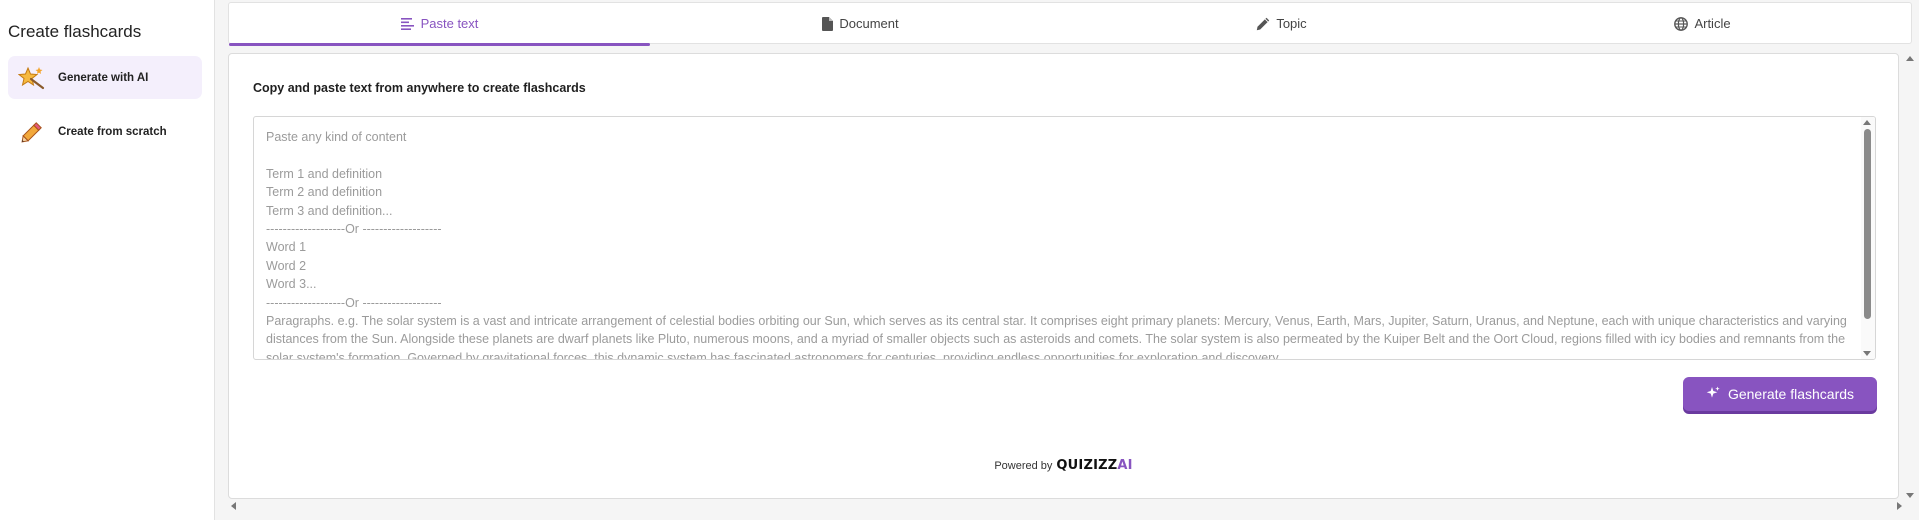  What do you see at coordinates (75, 31) in the screenshot?
I see `sidebar-title: Create flashcards` at bounding box center [75, 31].